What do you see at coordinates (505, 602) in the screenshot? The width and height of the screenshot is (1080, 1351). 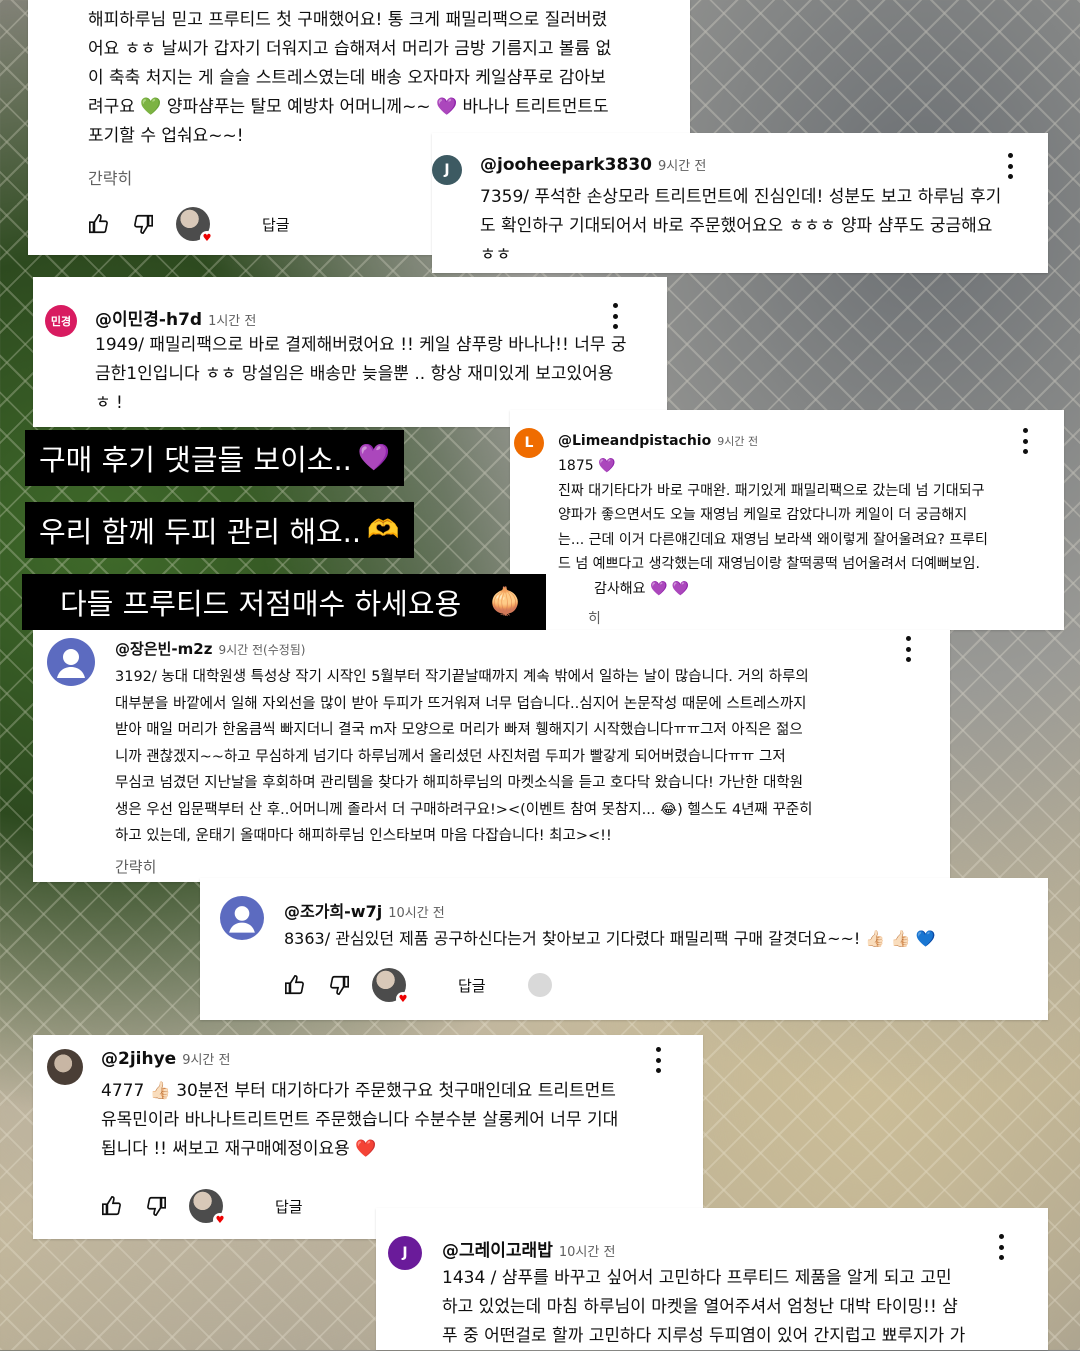 I see `onion-icon: 🧅` at bounding box center [505, 602].